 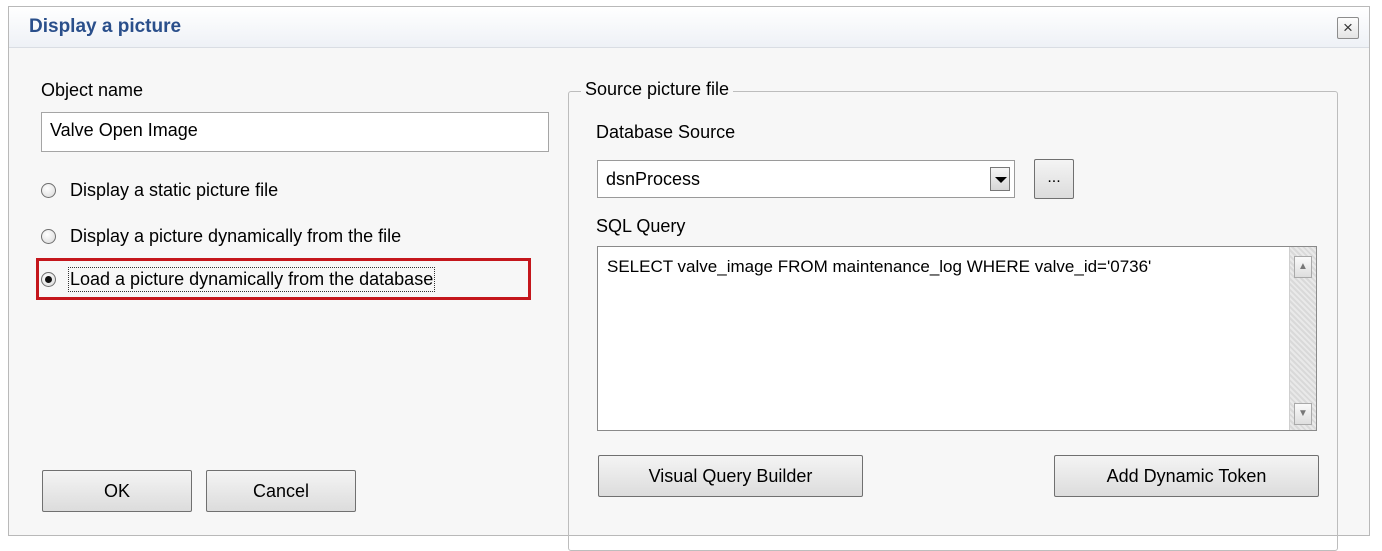 What do you see at coordinates (124, 130) in the screenshot?
I see `object-name-value: Valve Open Image` at bounding box center [124, 130].